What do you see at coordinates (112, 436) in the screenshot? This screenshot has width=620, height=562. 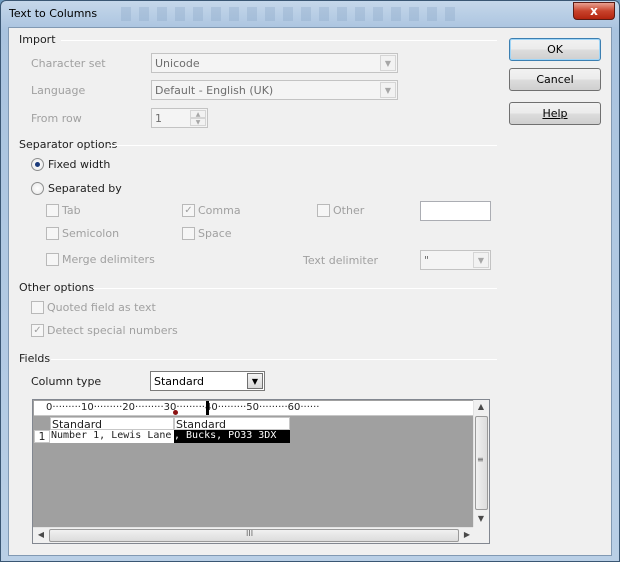 I see `row-cell-col1: Number 1, Lewis Lane` at bounding box center [112, 436].